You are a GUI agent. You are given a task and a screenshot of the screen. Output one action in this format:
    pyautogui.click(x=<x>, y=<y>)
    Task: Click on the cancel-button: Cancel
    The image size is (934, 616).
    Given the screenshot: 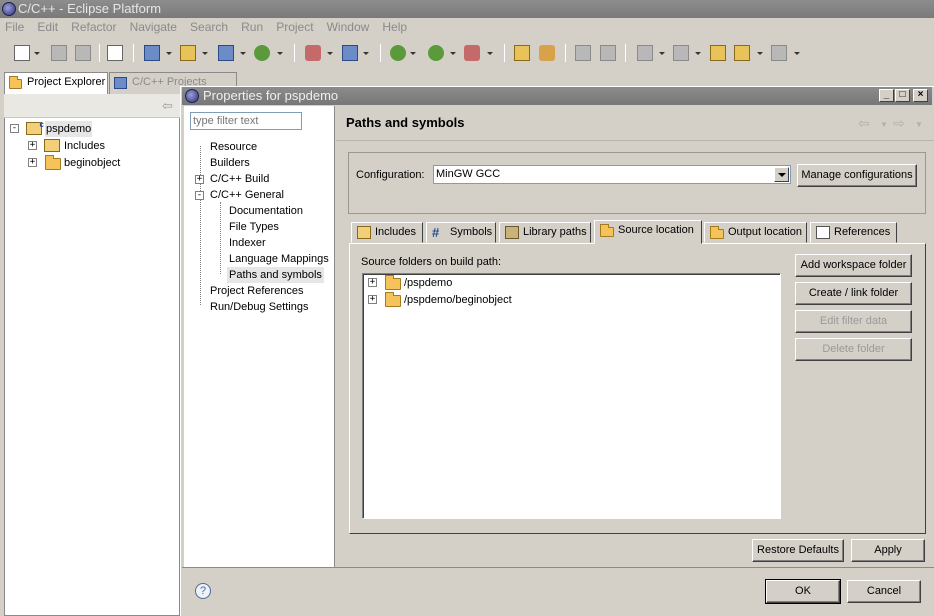 What is the action you would take?
    pyautogui.click(x=884, y=591)
    